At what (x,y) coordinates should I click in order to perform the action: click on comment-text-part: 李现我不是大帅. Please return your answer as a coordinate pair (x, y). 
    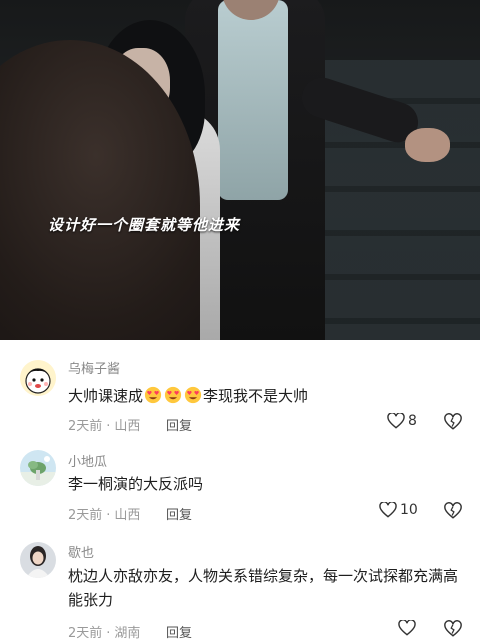
    Looking at the image, I should click on (256, 396).